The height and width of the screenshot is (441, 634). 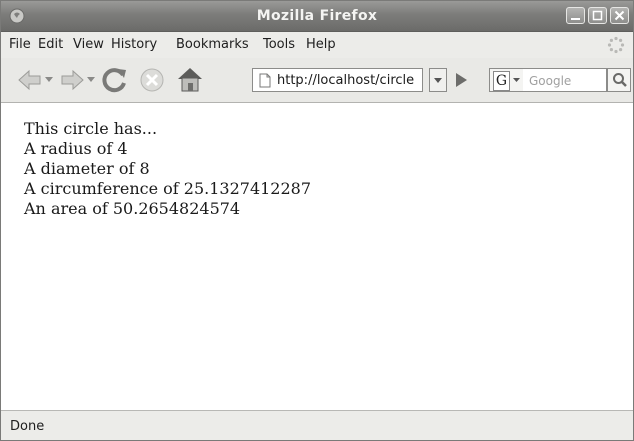 I want to click on minimize-icon, so click(x=575, y=19).